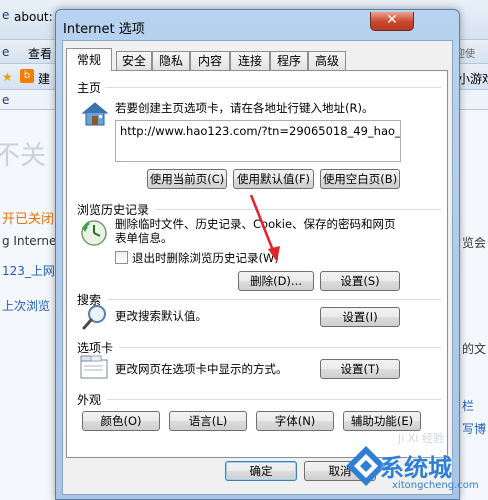  I want to click on watermark-brand: 系统城, so click(416, 468).